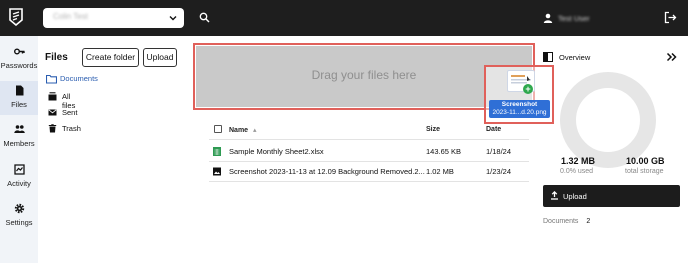 This screenshot has width=688, height=263. I want to click on chevron-down-icon, so click(173, 18).